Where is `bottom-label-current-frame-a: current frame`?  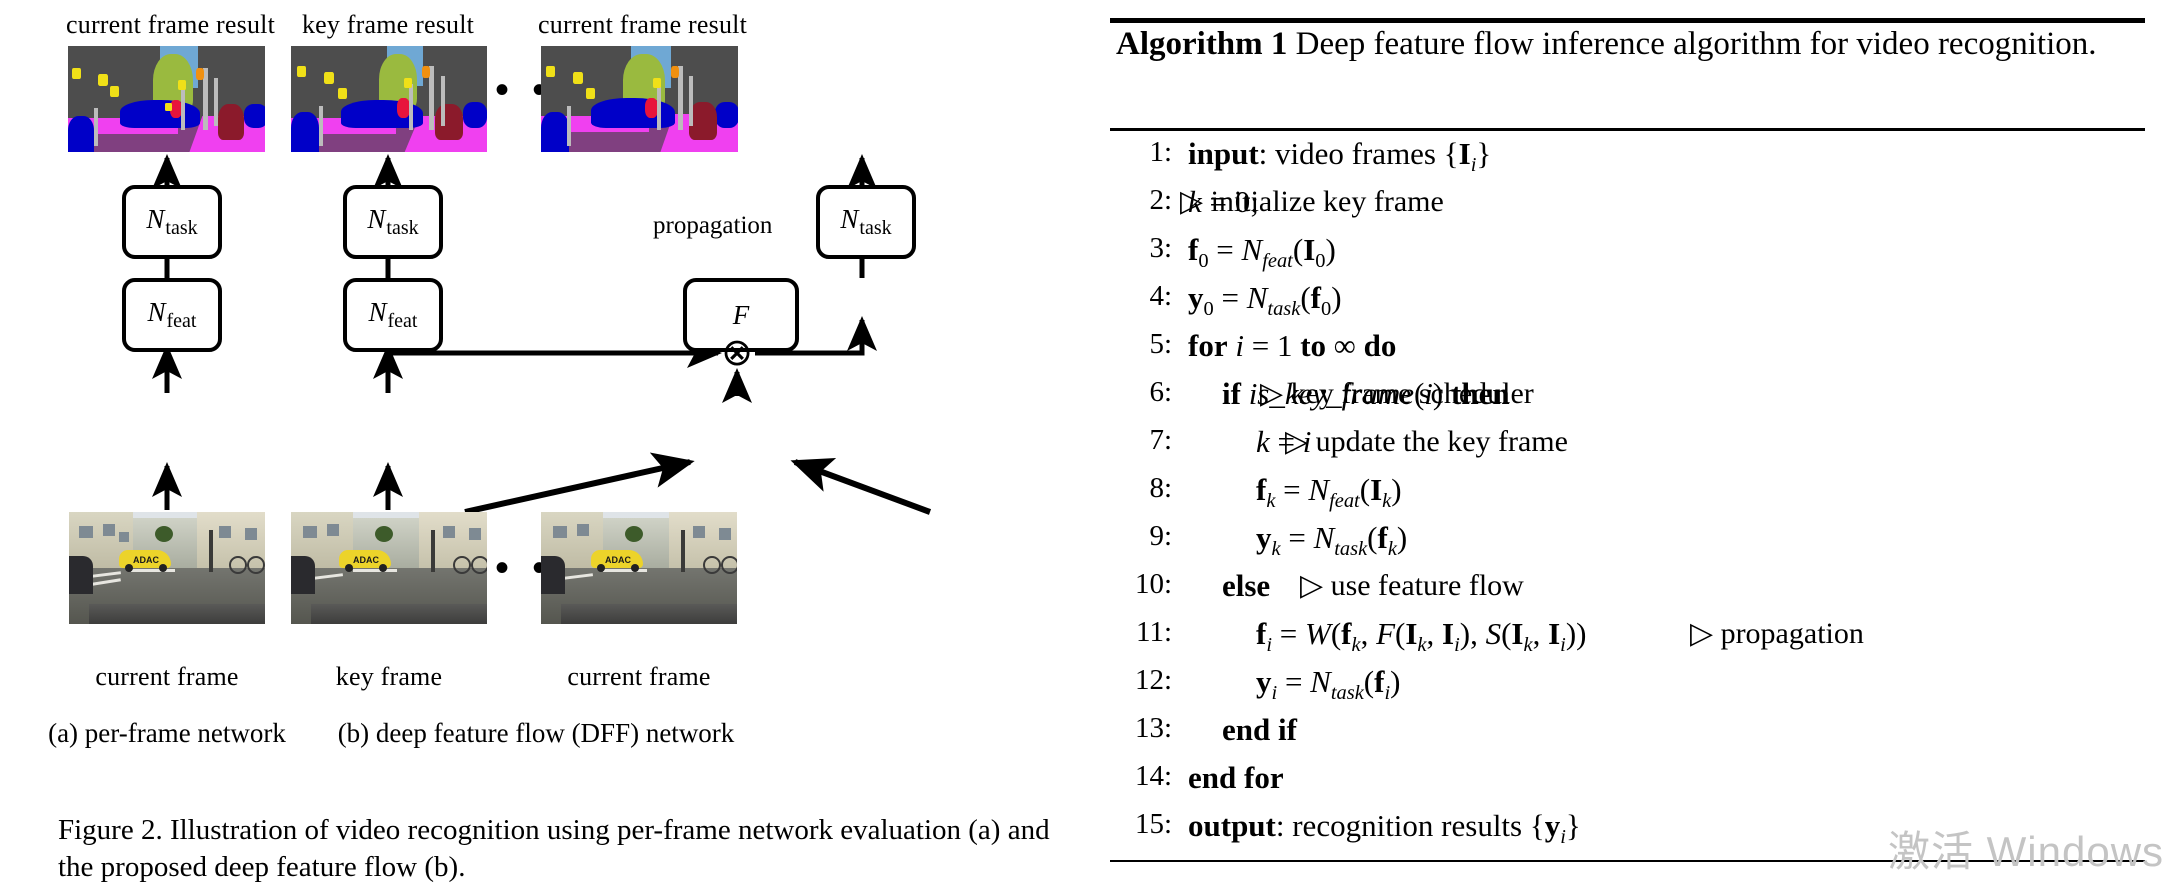 bottom-label-current-frame-a: current frame is located at coordinates (167, 676).